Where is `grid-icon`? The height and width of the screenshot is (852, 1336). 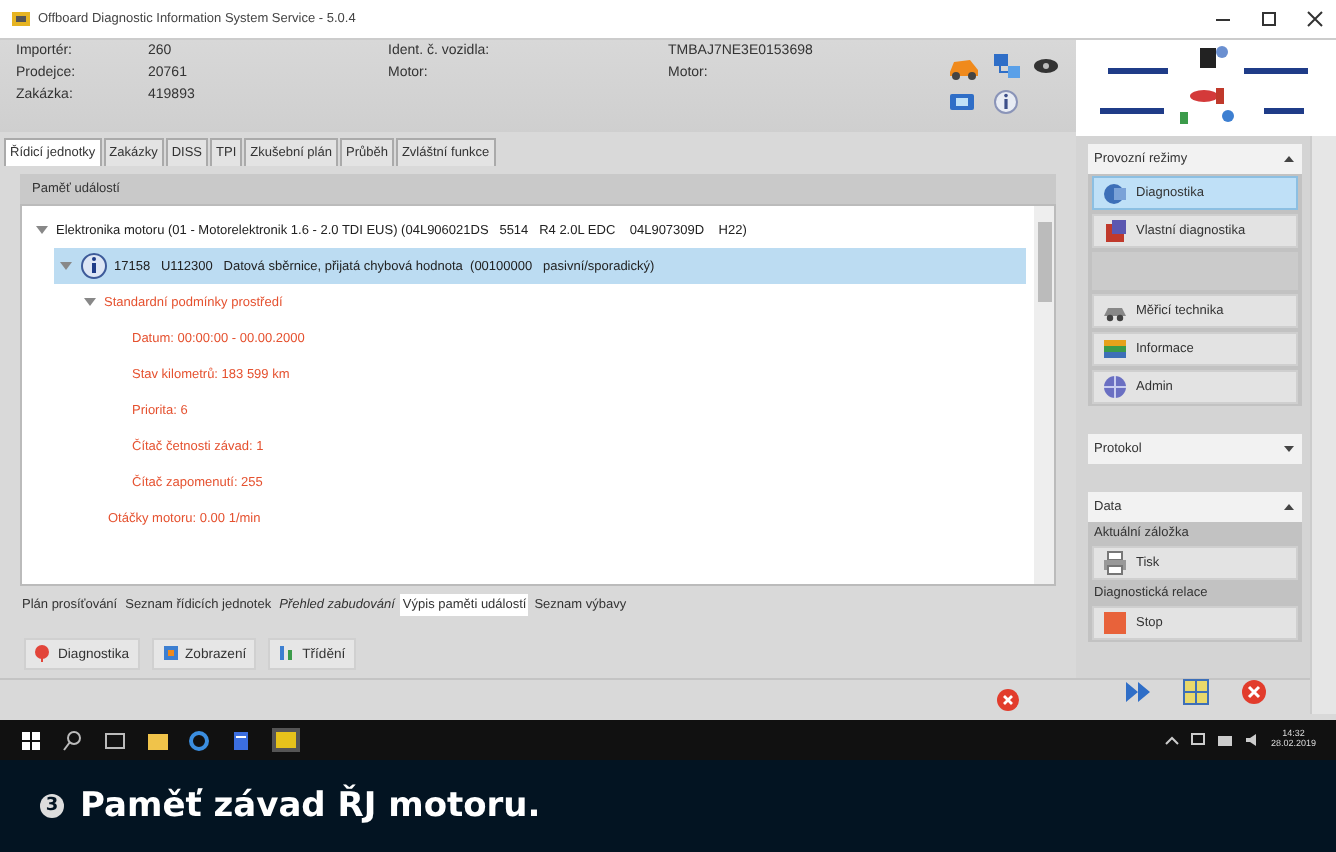 grid-icon is located at coordinates (1195, 692).